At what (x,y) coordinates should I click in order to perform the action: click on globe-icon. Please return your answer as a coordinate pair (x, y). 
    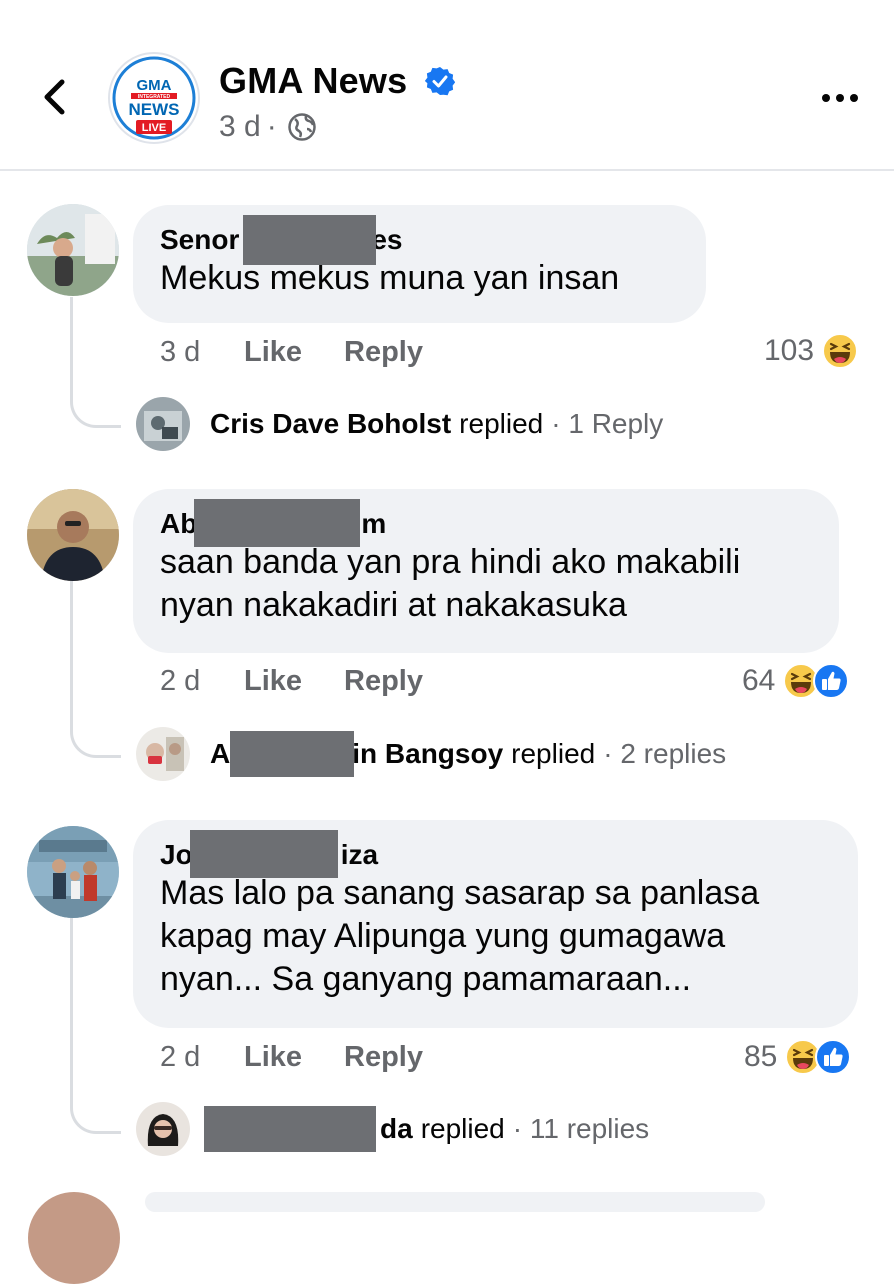
    Looking at the image, I should click on (301, 127).